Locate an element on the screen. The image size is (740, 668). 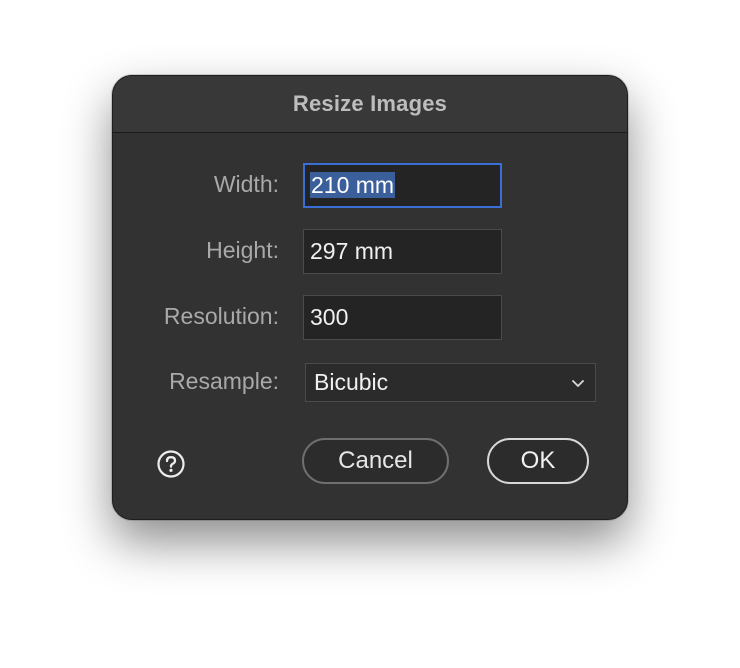
width-label: Width: is located at coordinates (246, 184).